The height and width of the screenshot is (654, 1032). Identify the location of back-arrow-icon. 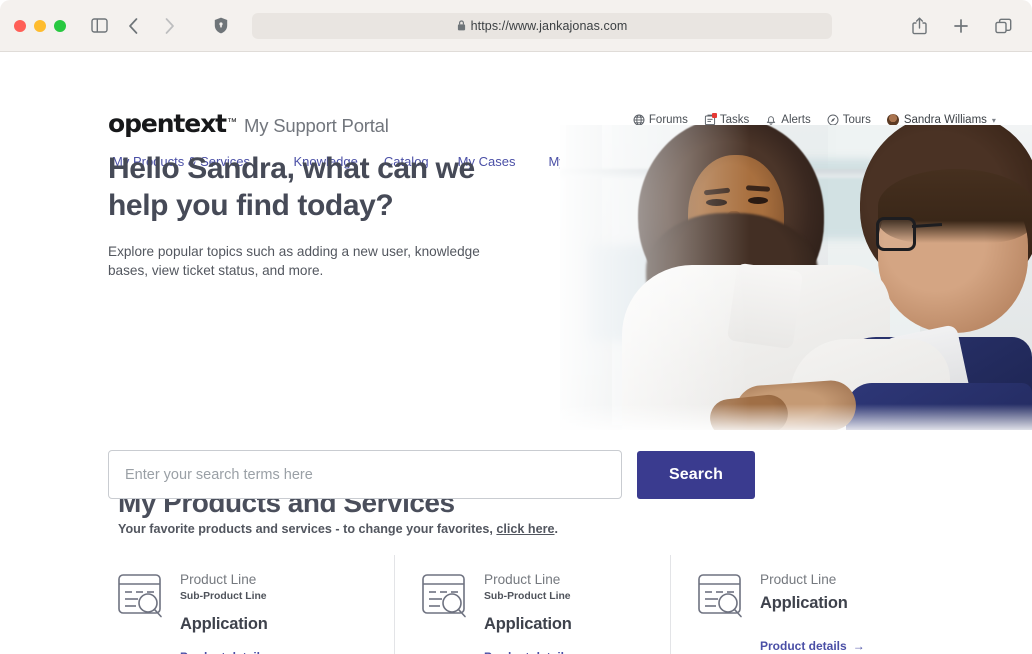
(133, 26).